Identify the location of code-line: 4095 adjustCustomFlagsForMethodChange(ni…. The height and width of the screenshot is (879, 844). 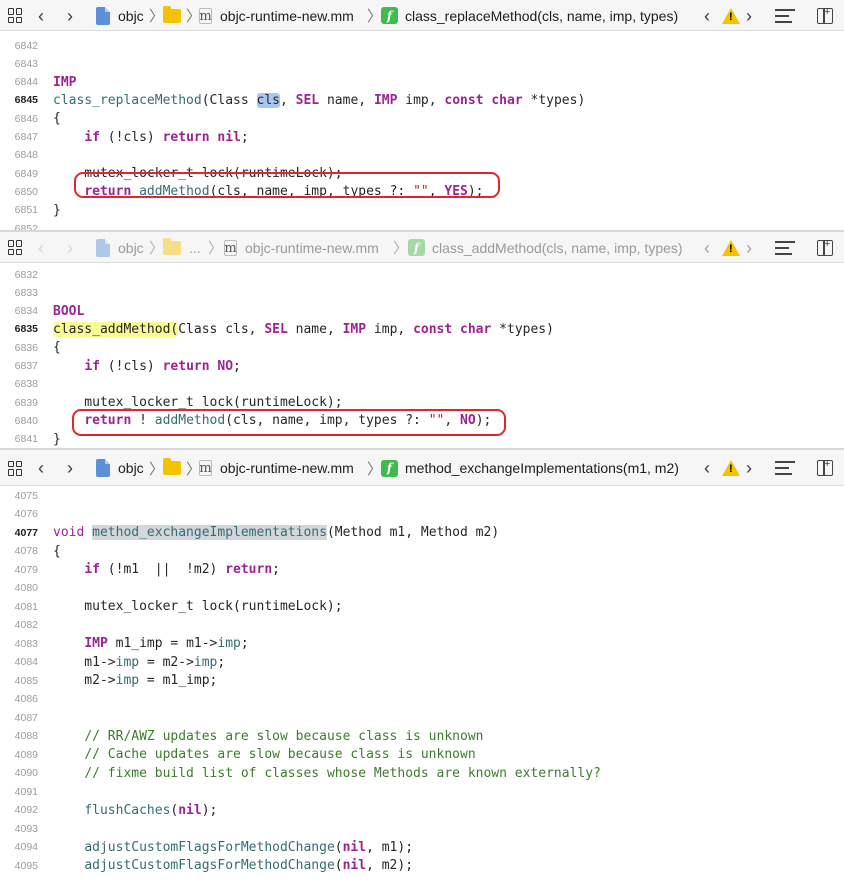
(422, 865).